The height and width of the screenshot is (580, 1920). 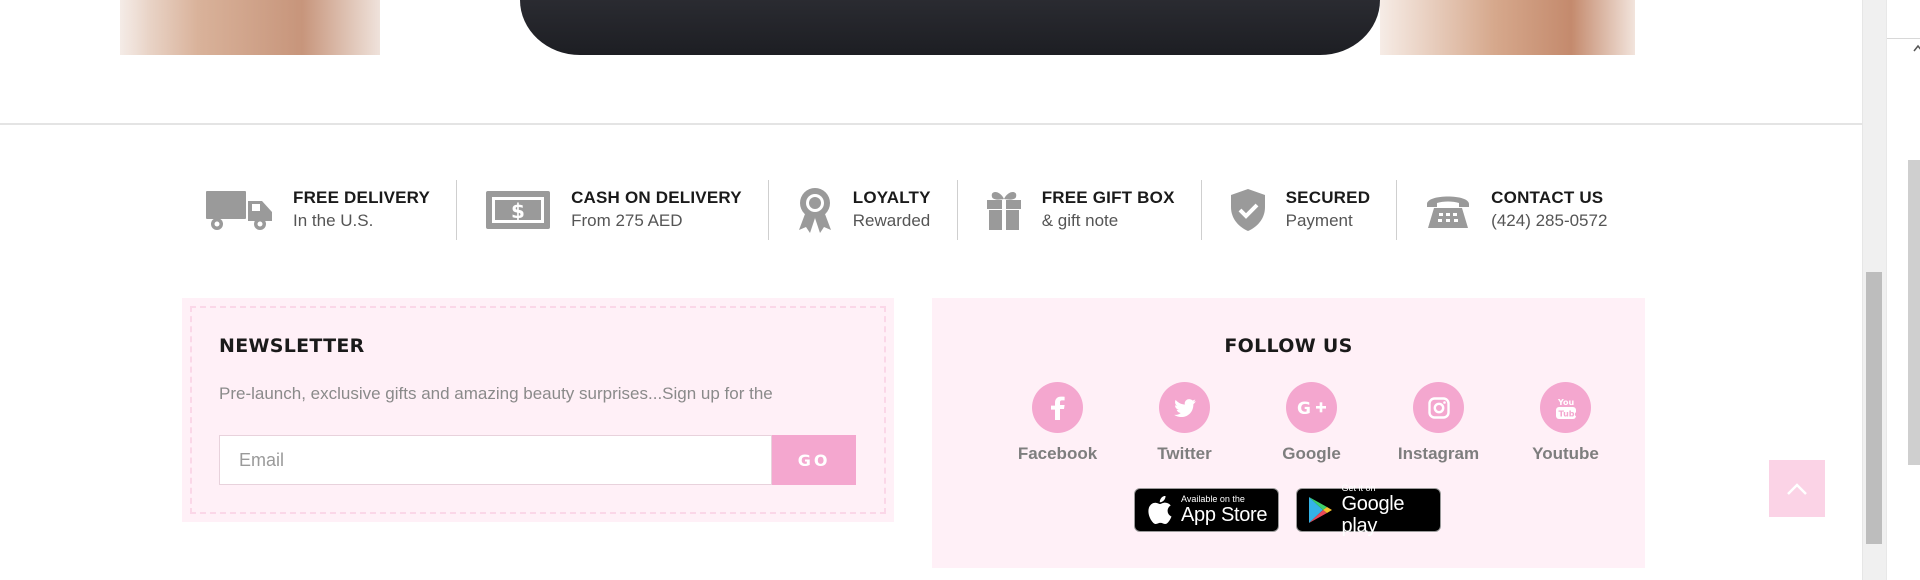 What do you see at coordinates (1080, 220) in the screenshot?
I see `feature-subtitle: & gift note` at bounding box center [1080, 220].